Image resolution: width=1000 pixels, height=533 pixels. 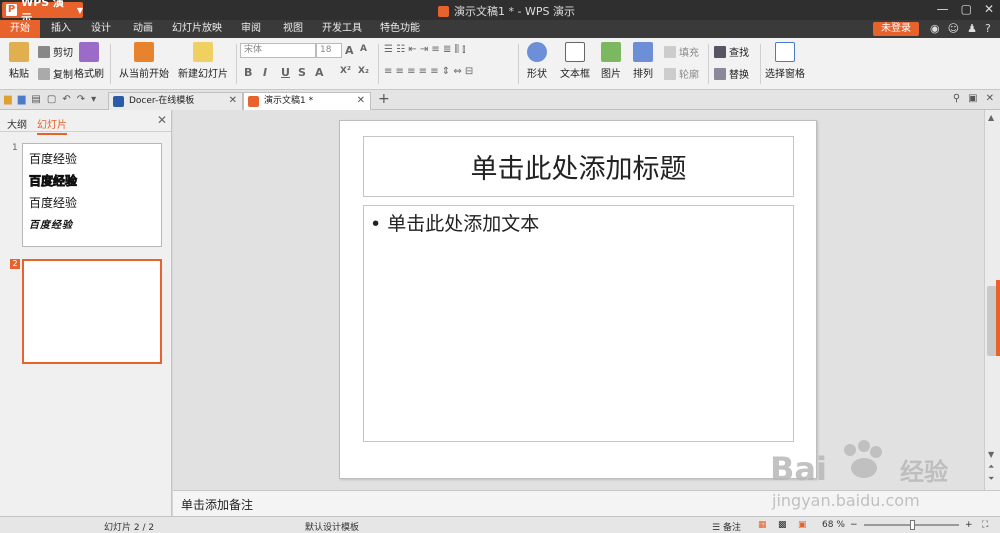 I want to click on selection-pane-button: 选择窗格, so click(x=785, y=61).